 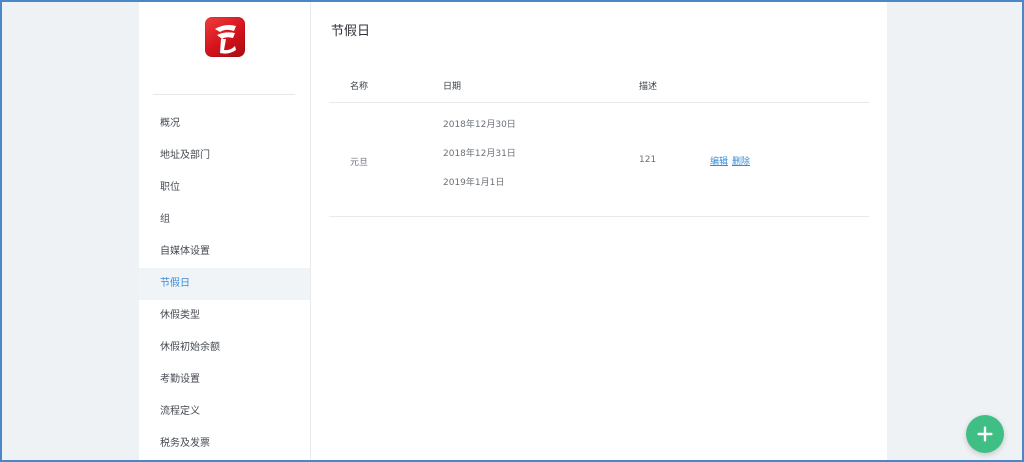 What do you see at coordinates (452, 87) in the screenshot?
I see `column-header-date: 日期` at bounding box center [452, 87].